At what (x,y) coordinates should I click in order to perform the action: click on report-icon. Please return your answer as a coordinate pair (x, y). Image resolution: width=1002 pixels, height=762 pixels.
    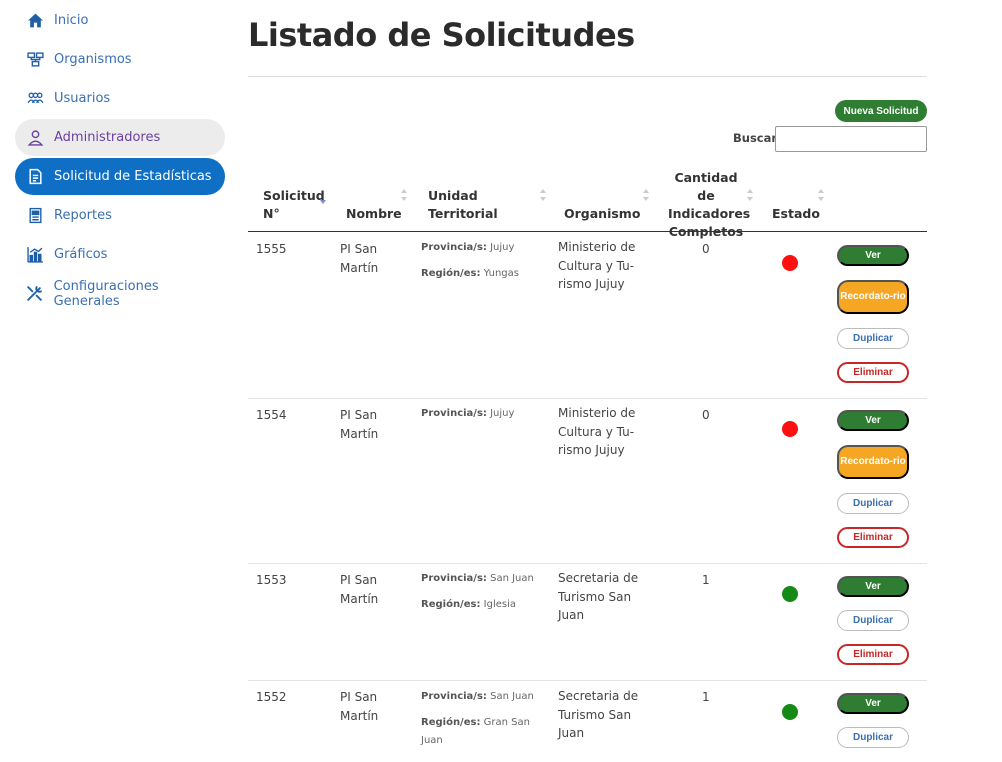
    Looking at the image, I should click on (35, 216).